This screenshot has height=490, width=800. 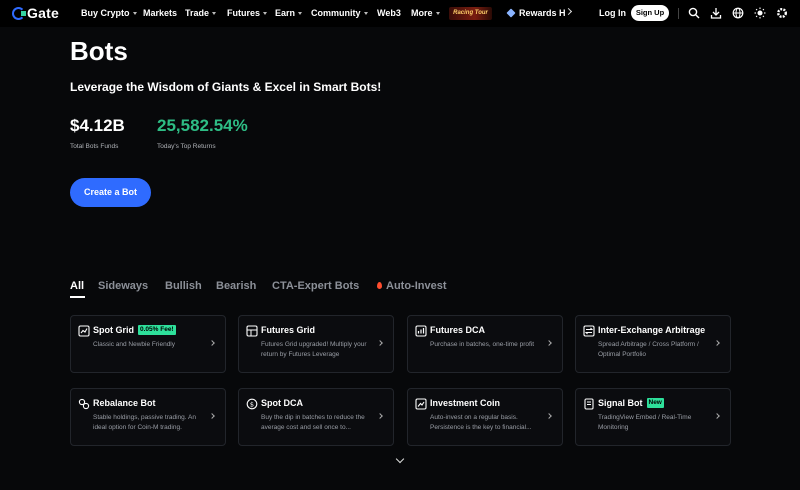 I want to click on nav-label: Community, so click(x=336, y=13).